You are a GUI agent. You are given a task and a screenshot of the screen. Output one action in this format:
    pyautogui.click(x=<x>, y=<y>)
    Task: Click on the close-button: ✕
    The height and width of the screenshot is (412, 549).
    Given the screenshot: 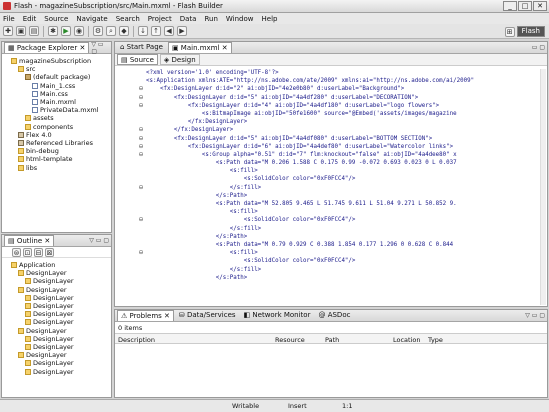 What is the action you would take?
    pyautogui.click(x=540, y=6)
    